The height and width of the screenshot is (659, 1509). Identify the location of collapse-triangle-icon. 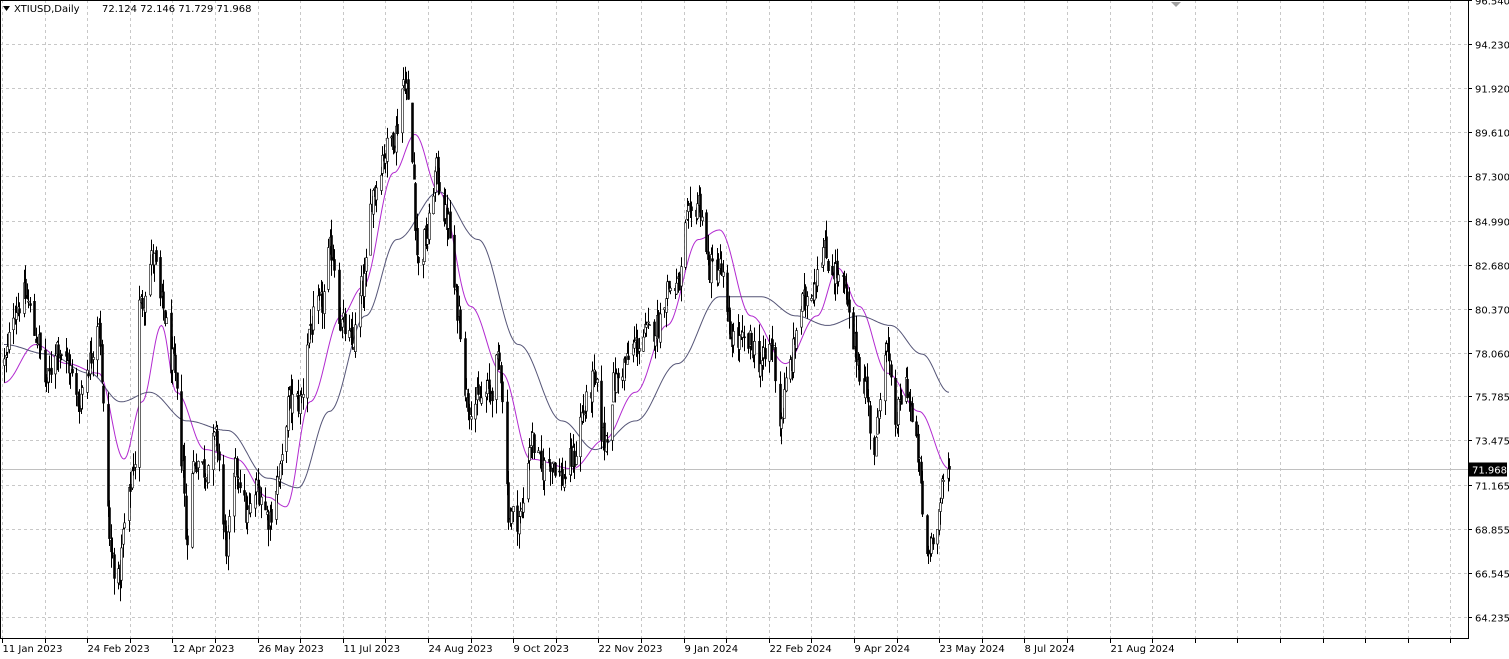
(6, 8).